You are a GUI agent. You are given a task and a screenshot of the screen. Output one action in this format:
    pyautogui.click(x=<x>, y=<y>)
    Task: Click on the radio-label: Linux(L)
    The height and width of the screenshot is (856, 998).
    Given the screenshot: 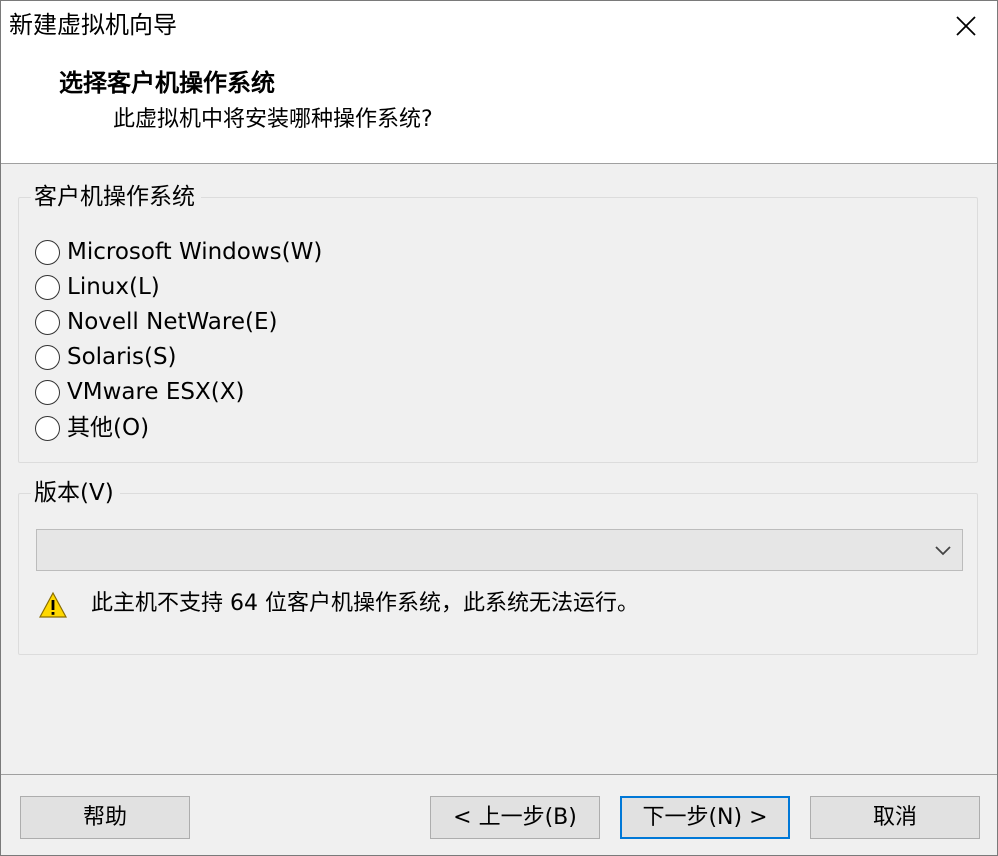 What is the action you would take?
    pyautogui.click(x=113, y=287)
    